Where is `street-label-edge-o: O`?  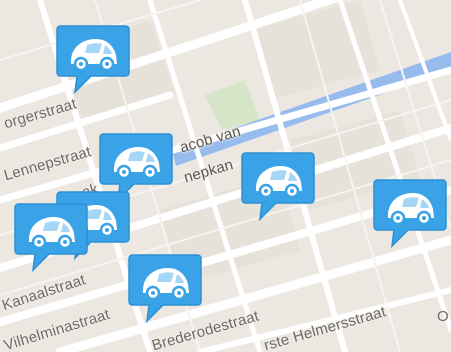 street-label-edge-o: O is located at coordinates (443, 316).